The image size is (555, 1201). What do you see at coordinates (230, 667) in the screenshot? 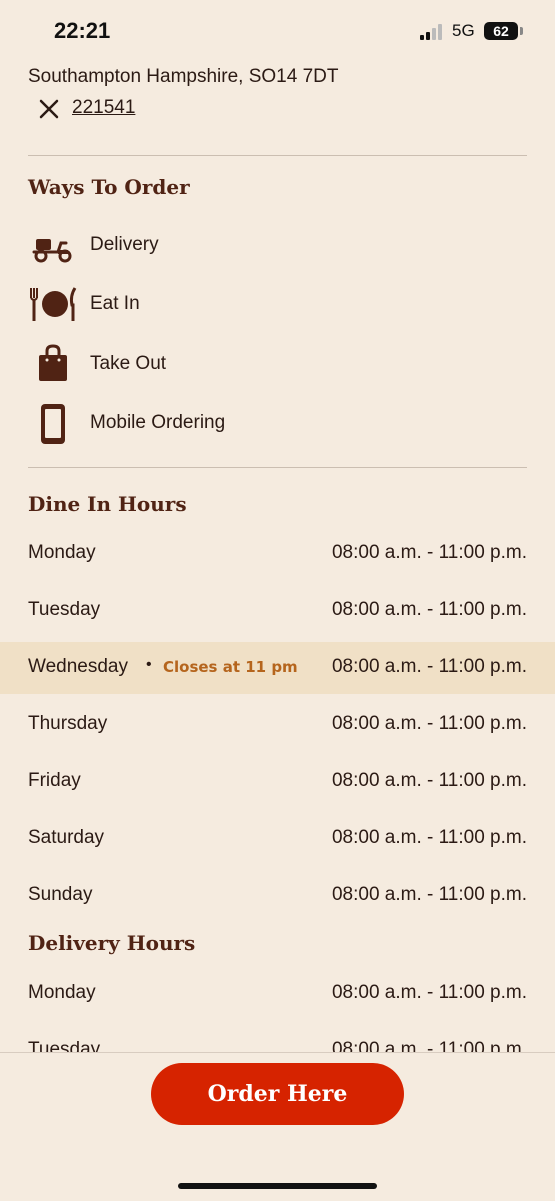
I see `closing-note: Closes at 11 pm` at bounding box center [230, 667].